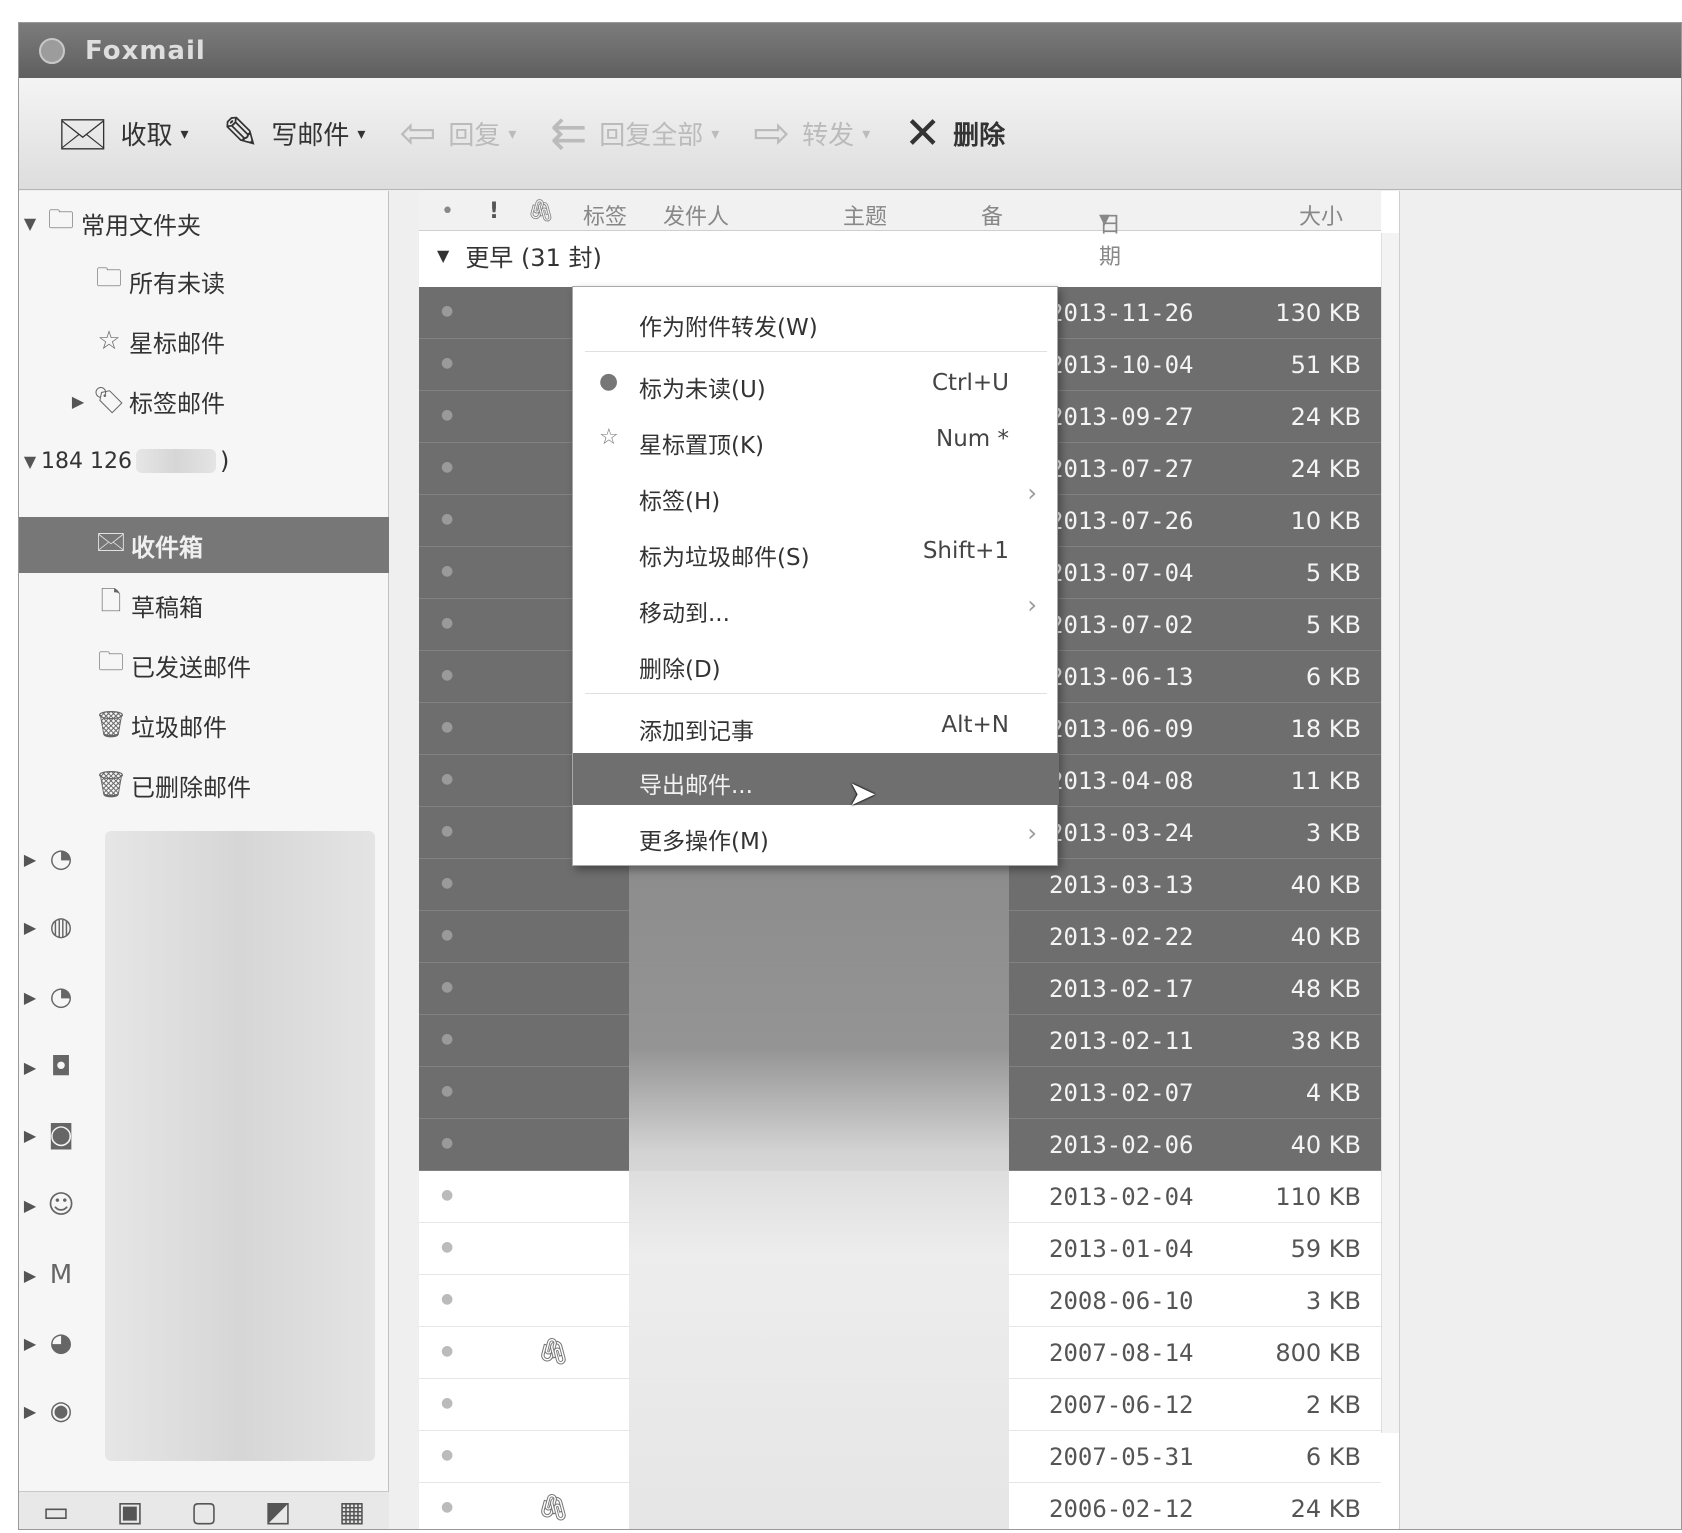  What do you see at coordinates (86, 461) in the screenshot?
I see `account-label: 184 126` at bounding box center [86, 461].